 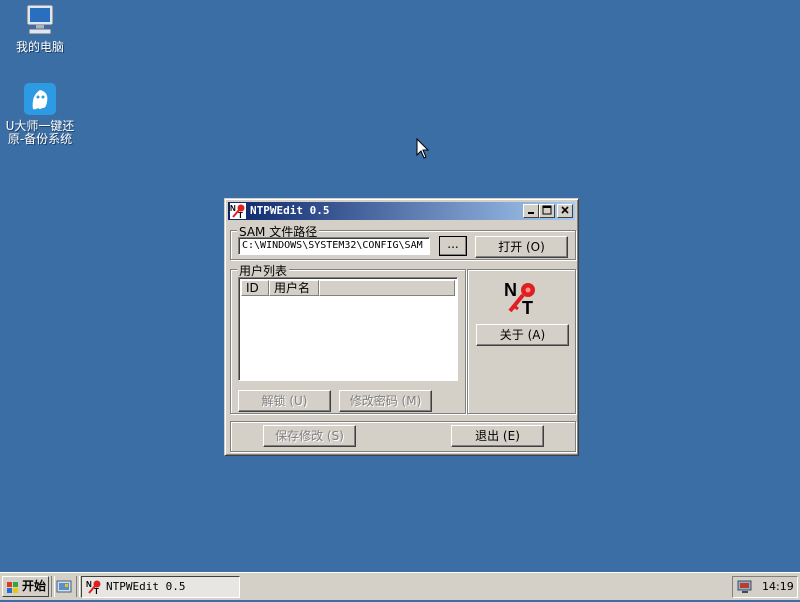 I want to click on column-header-filler, so click(x=387, y=288).